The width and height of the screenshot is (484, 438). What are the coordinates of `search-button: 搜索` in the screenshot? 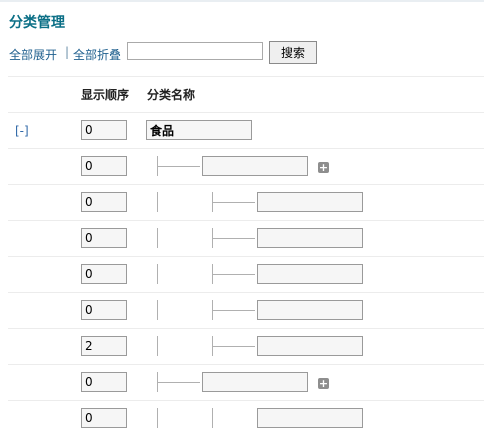 It's located at (293, 52).